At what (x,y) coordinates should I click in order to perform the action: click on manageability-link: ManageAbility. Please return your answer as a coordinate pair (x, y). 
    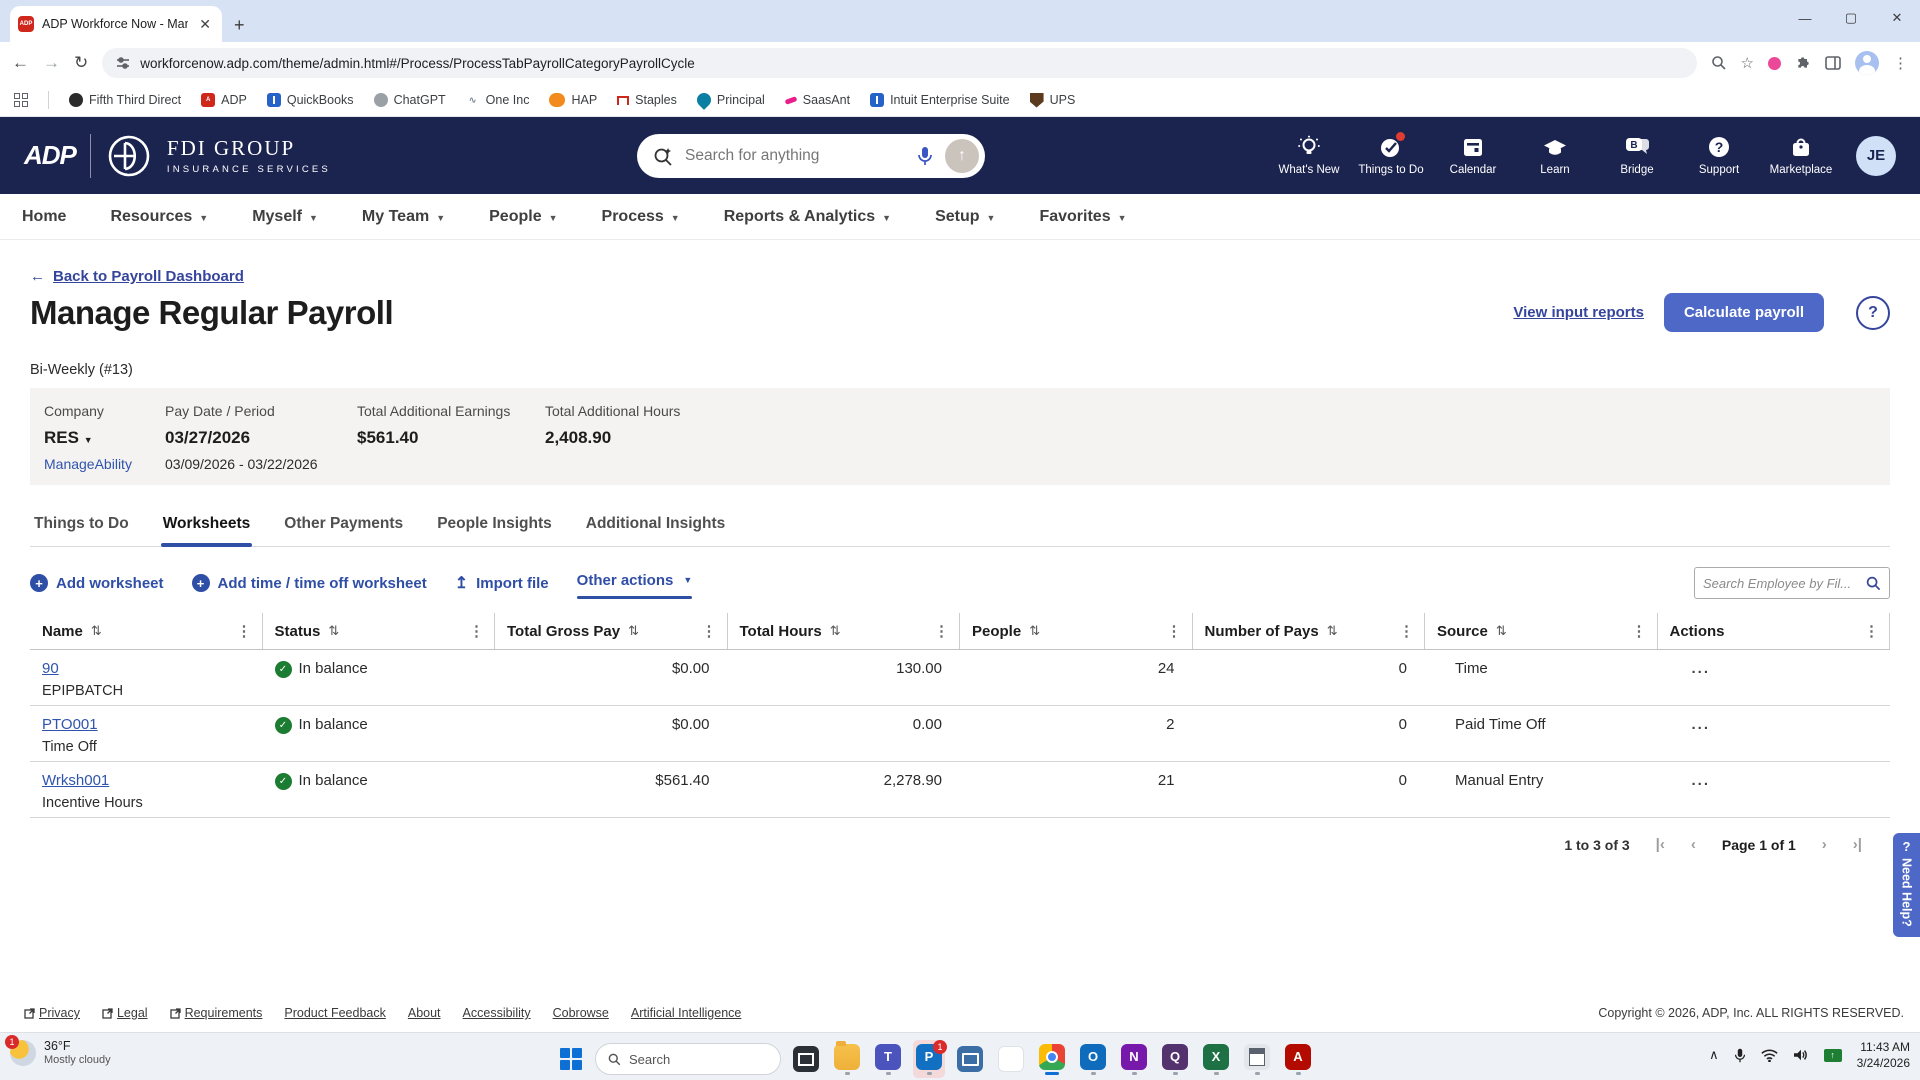
    Looking at the image, I should click on (104, 464).